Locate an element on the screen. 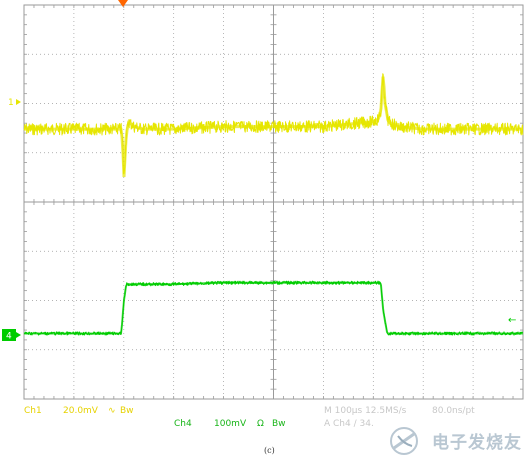 Image resolution: width=525 pixels, height=463 pixels. figure-caption: (c) is located at coordinates (269, 450).